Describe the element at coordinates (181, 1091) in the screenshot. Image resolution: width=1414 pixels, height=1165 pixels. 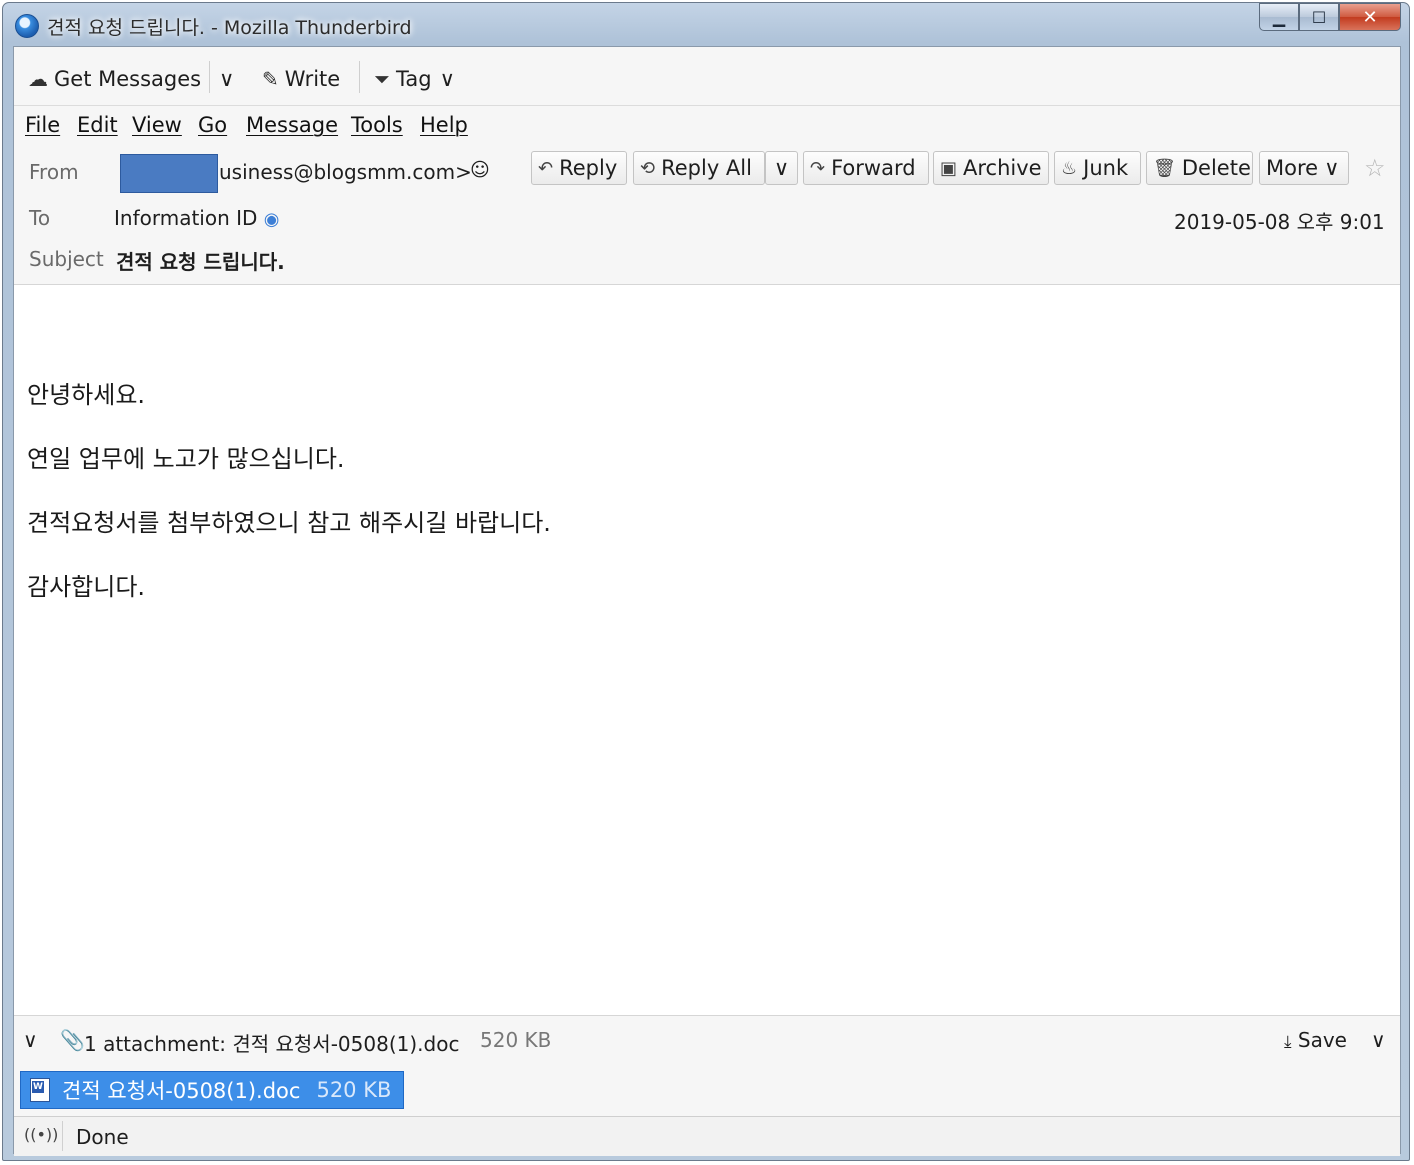
I see `attachment-name: 견적 요청서-0508(1).doc` at that location.